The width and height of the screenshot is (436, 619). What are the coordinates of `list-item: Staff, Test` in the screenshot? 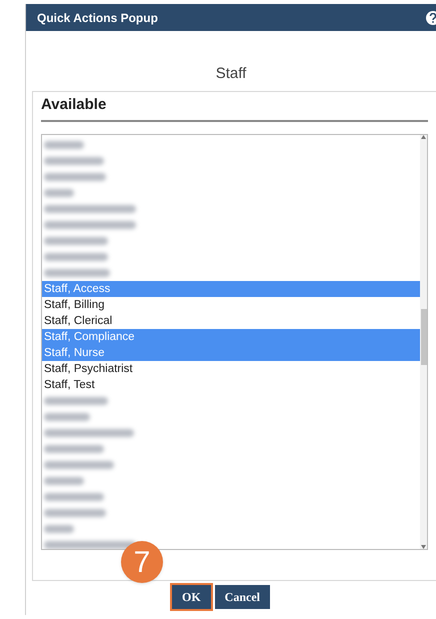 It's located at (231, 385).